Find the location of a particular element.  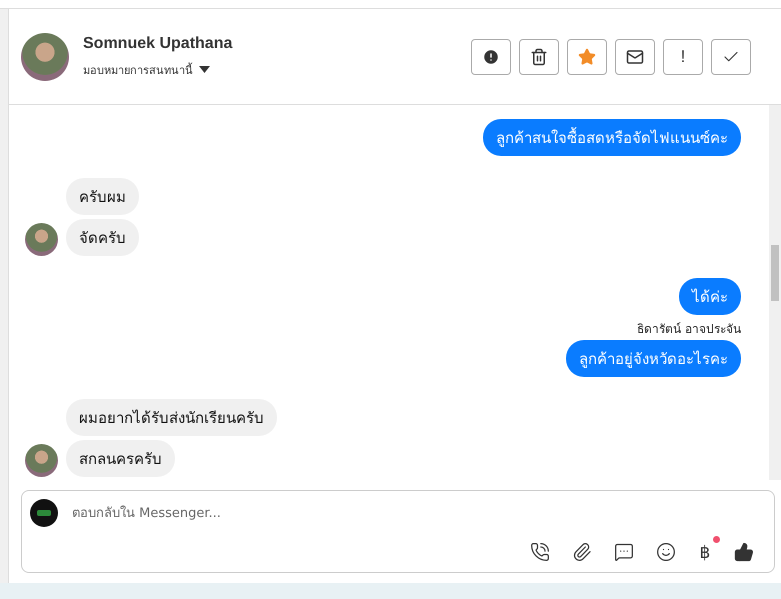

sender-name: ธิดารัตน์ อาจประจัน is located at coordinates (688, 329).